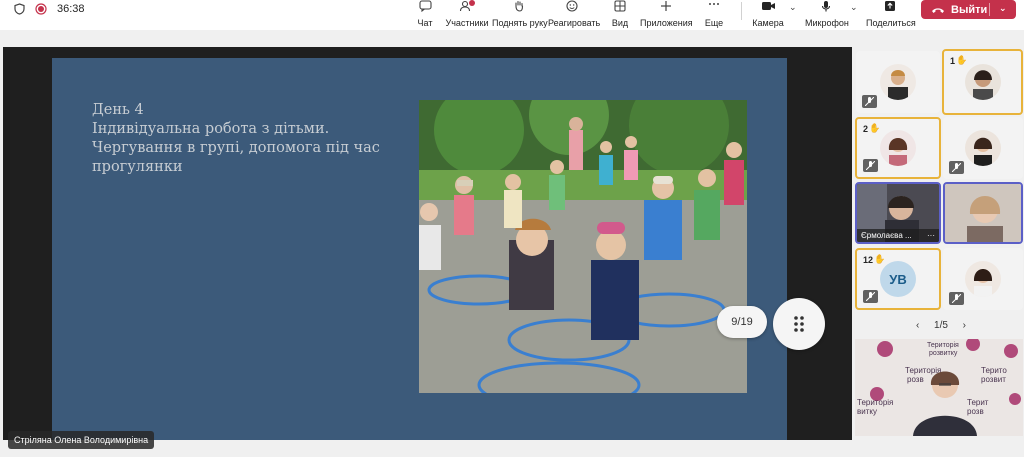 This screenshot has width=1024, height=457. What do you see at coordinates (620, 6) in the screenshot?
I see `view-grid-icon` at bounding box center [620, 6].